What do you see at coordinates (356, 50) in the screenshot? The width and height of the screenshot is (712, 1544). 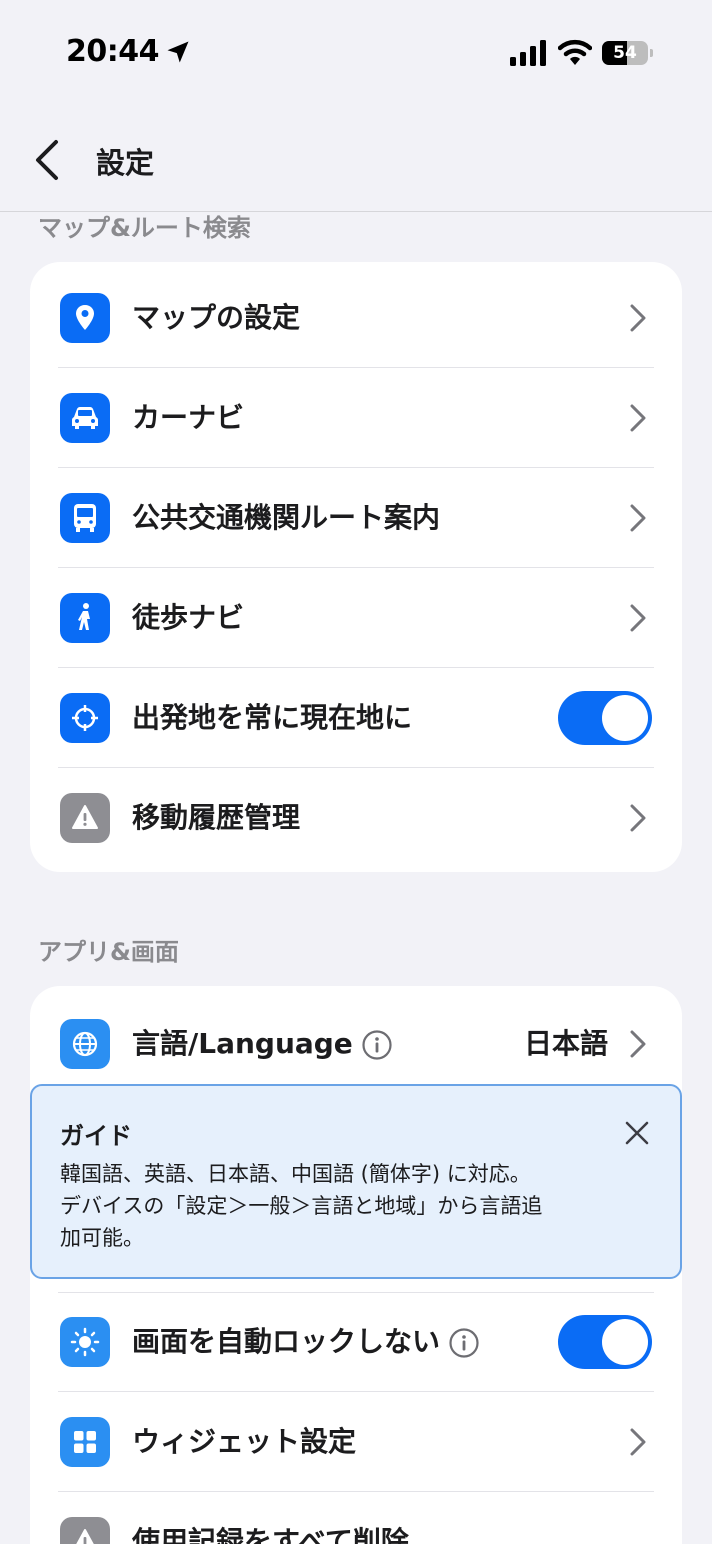 I see `status-bar: 20:44 54` at bounding box center [356, 50].